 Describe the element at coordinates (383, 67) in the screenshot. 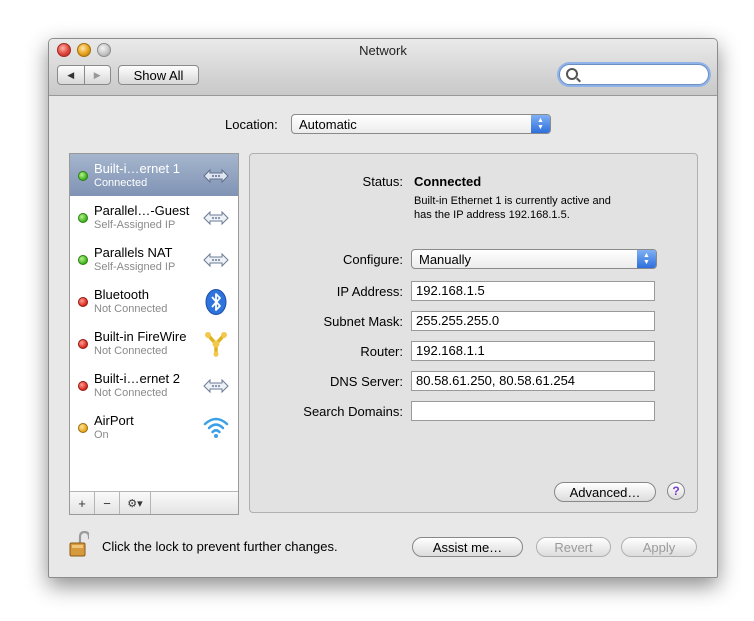

I see `title-bar: Network ◀ ▶ Show All` at that location.